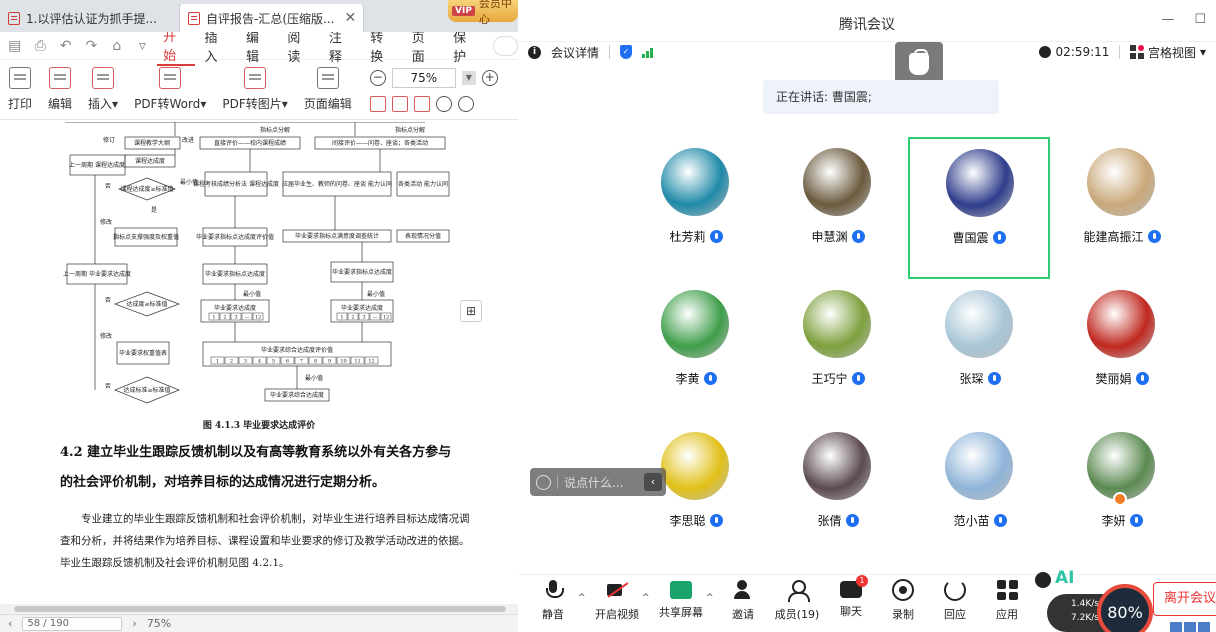  Describe the element at coordinates (1098, 608) in the screenshot. I see `network-speed-widget: 1.4K/s 7.2K/s 80%` at that location.